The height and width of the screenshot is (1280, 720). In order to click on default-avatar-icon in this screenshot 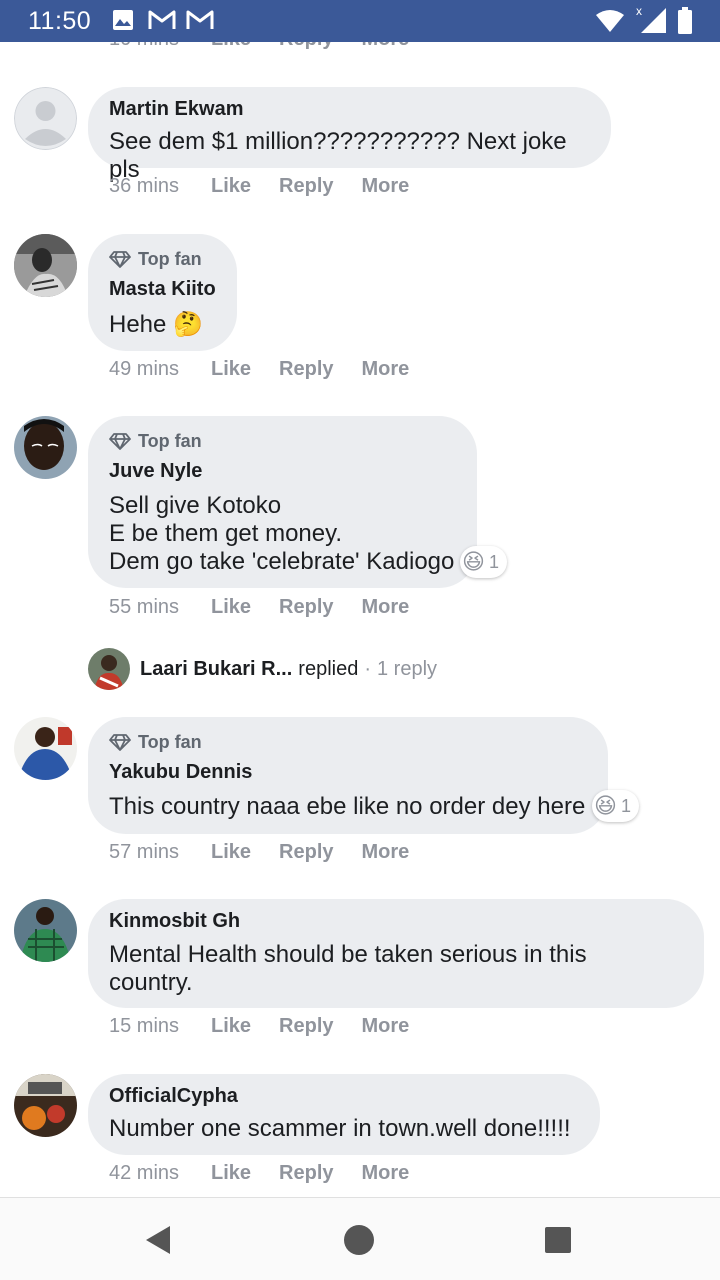, I will do `click(45, 118)`.